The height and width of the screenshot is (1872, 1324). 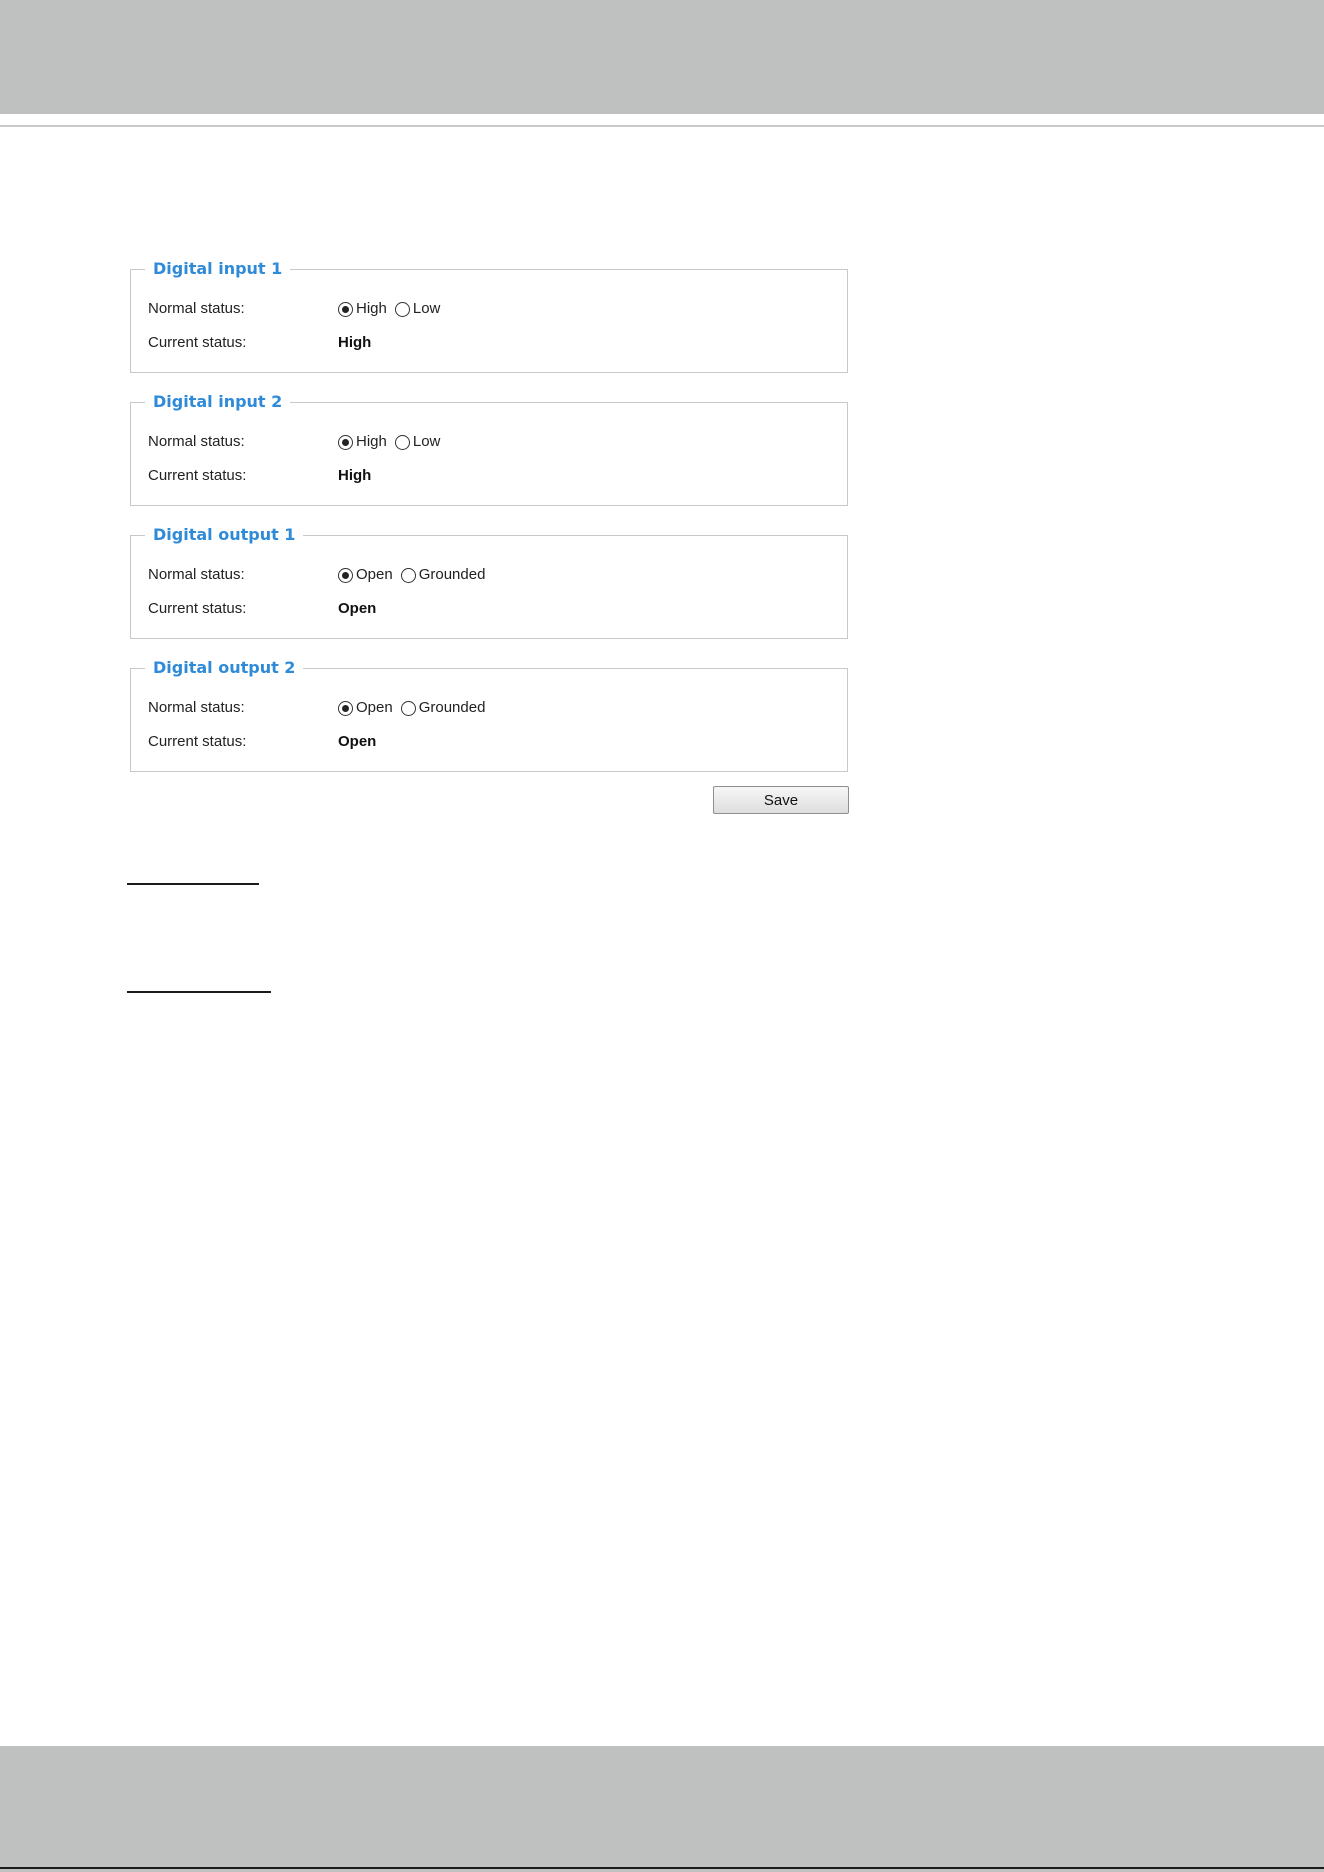 What do you see at coordinates (218, 269) in the screenshot?
I see `panel-title: Digital input 1` at bounding box center [218, 269].